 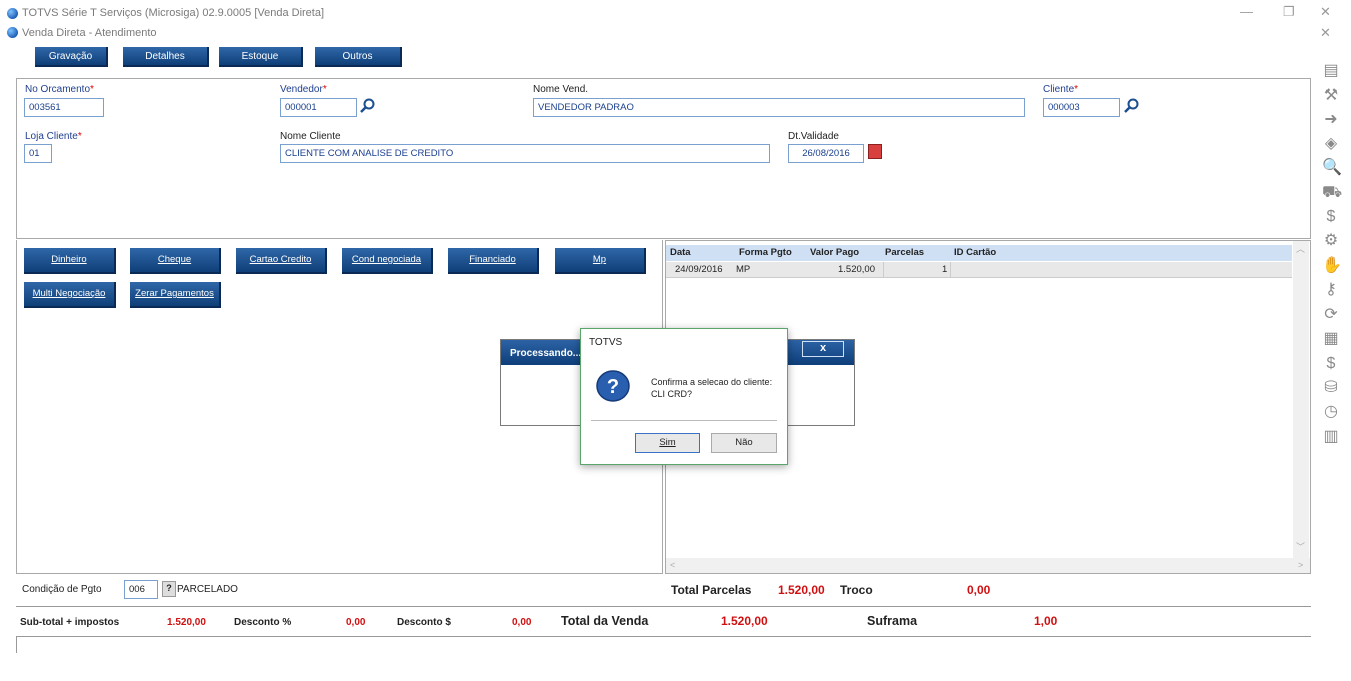 I want to click on estoque-button: Estoque, so click(x=261, y=57).